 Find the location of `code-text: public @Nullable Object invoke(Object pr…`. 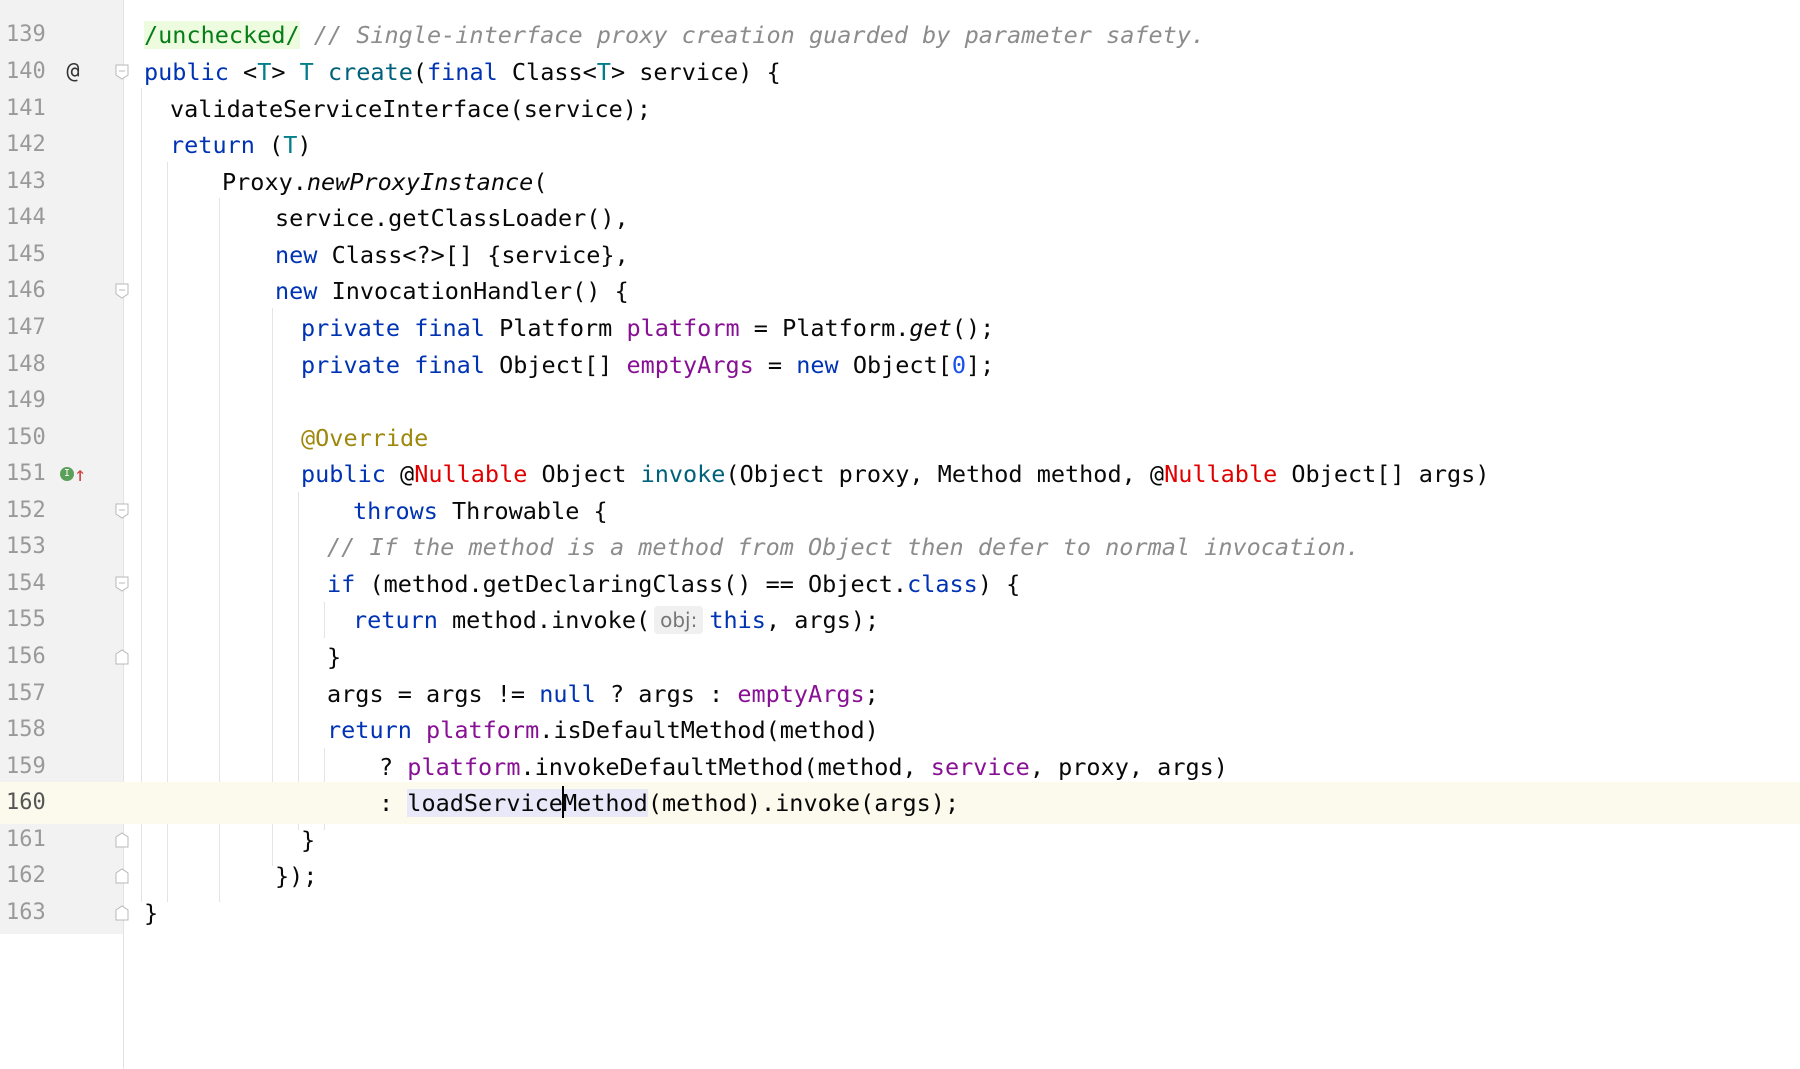

code-text: public @Nullable Object invoke(Object pr… is located at coordinates (895, 474).